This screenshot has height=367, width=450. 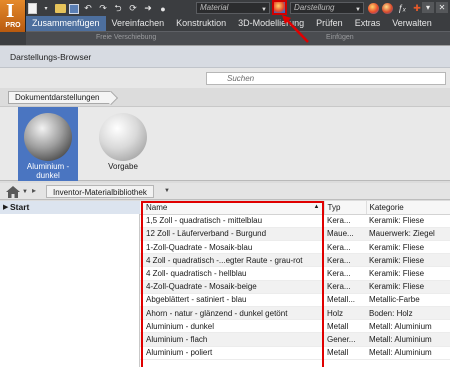 What do you see at coordinates (133, 9) in the screenshot?
I see `update-icon: ⟳` at bounding box center [133, 9].